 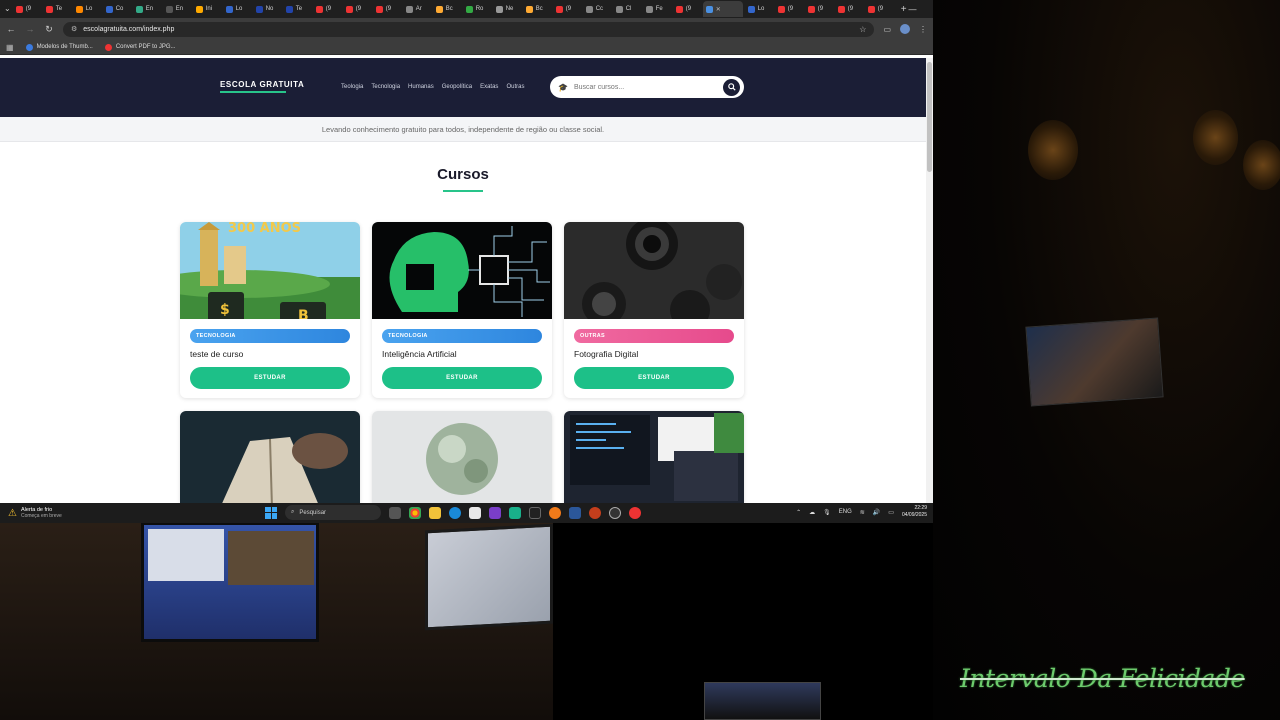 I want to click on tab-active: ✕, so click(x=722, y=9).